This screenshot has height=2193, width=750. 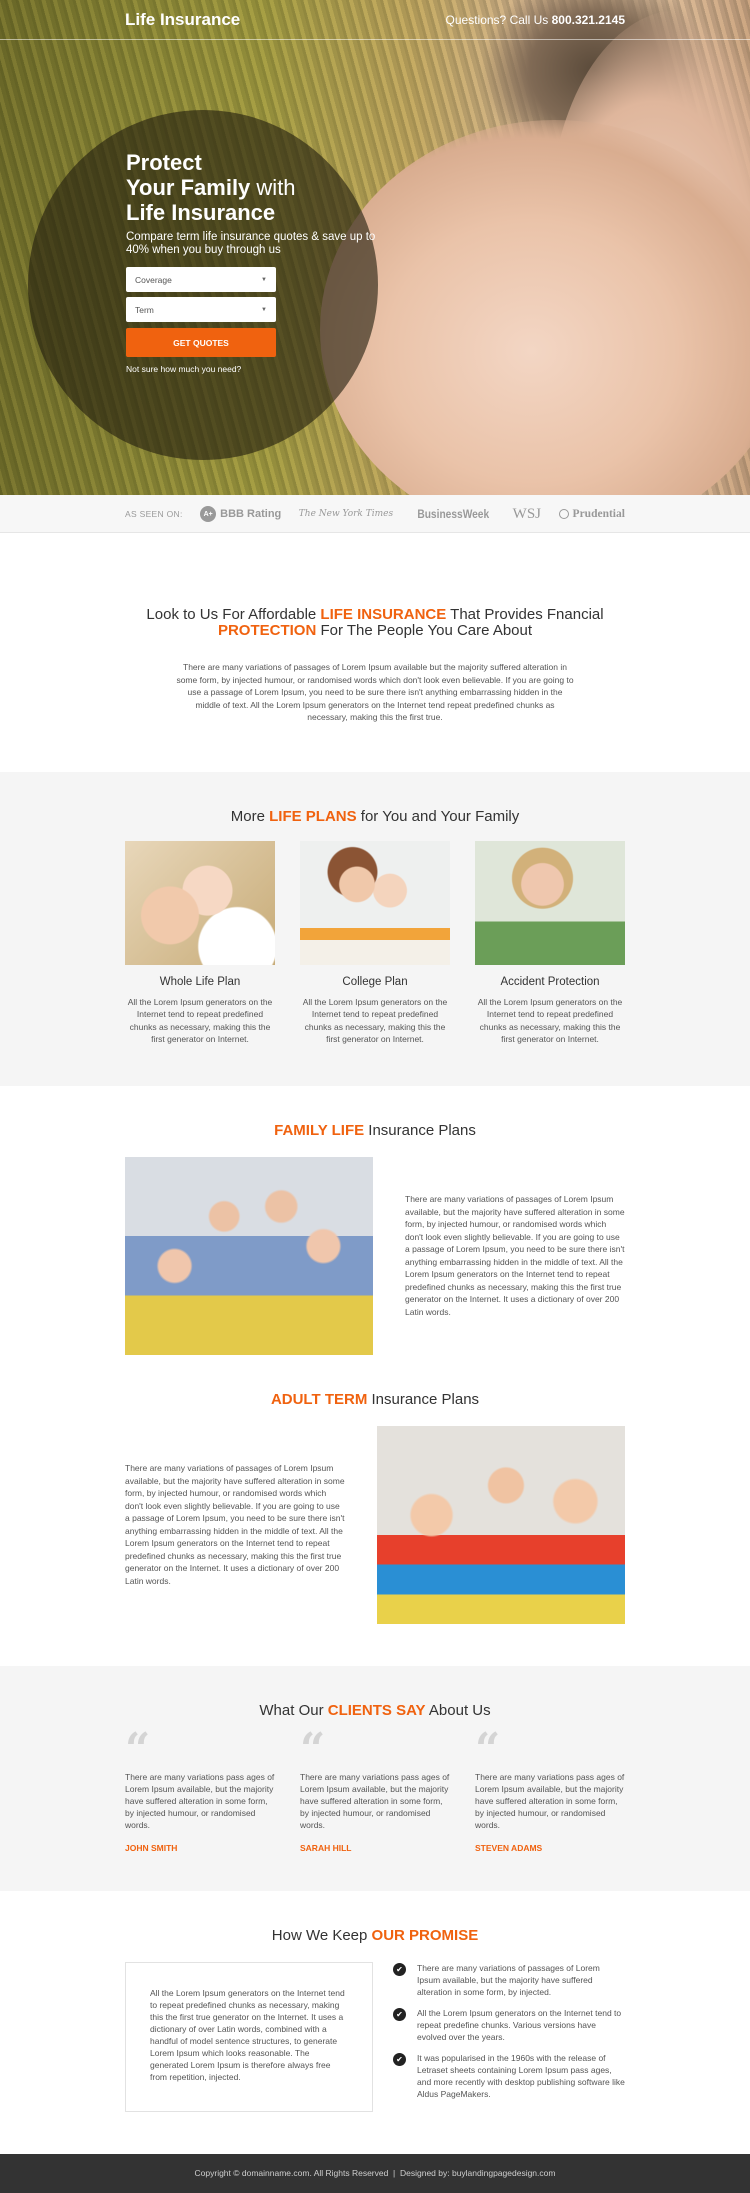 I want to click on phone-contact: Questions? Call Us 800.321.2145, so click(x=535, y=20).